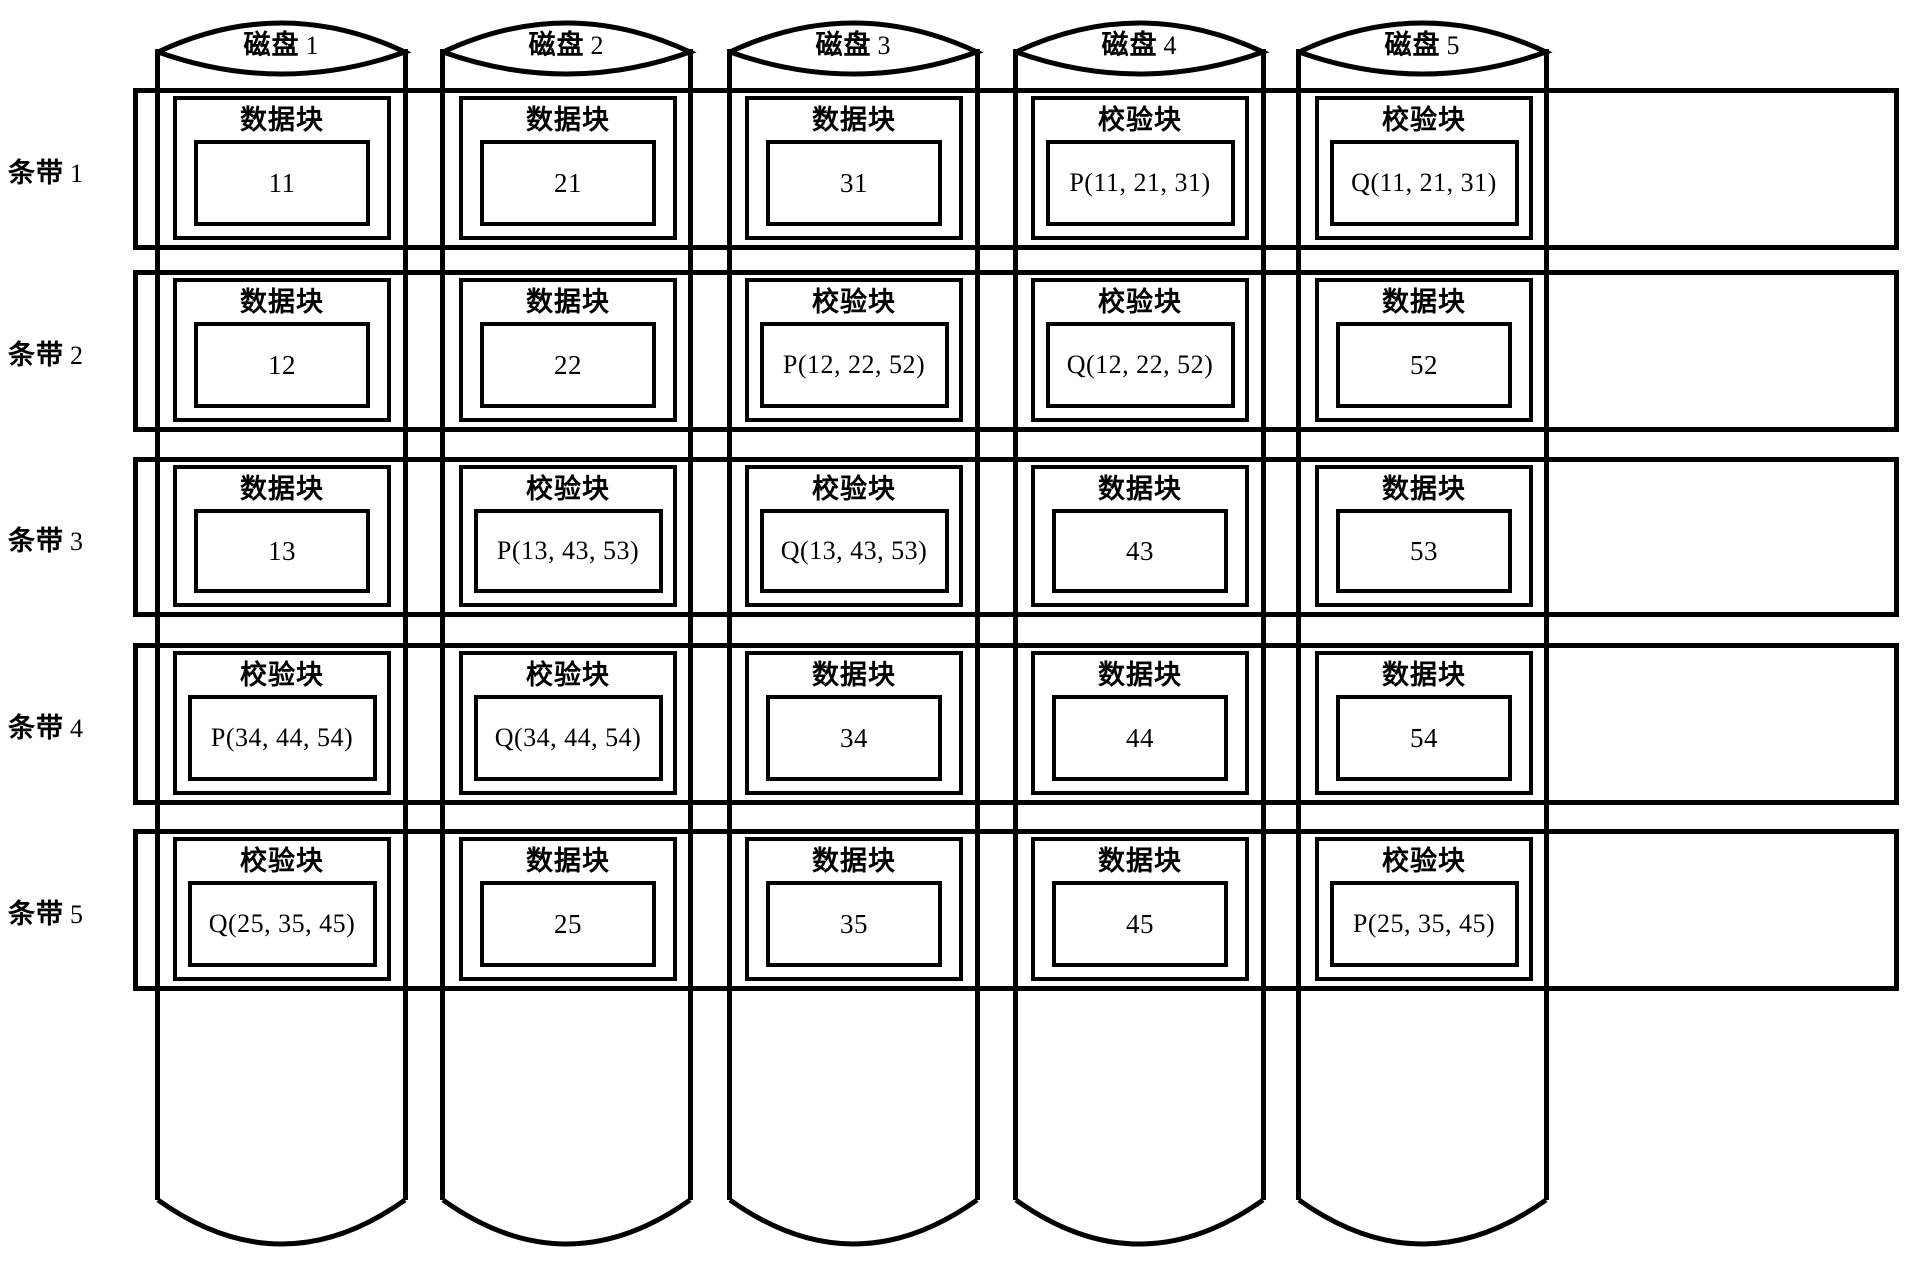  I want to click on block-value-s5-d4: 45, so click(1140, 924).